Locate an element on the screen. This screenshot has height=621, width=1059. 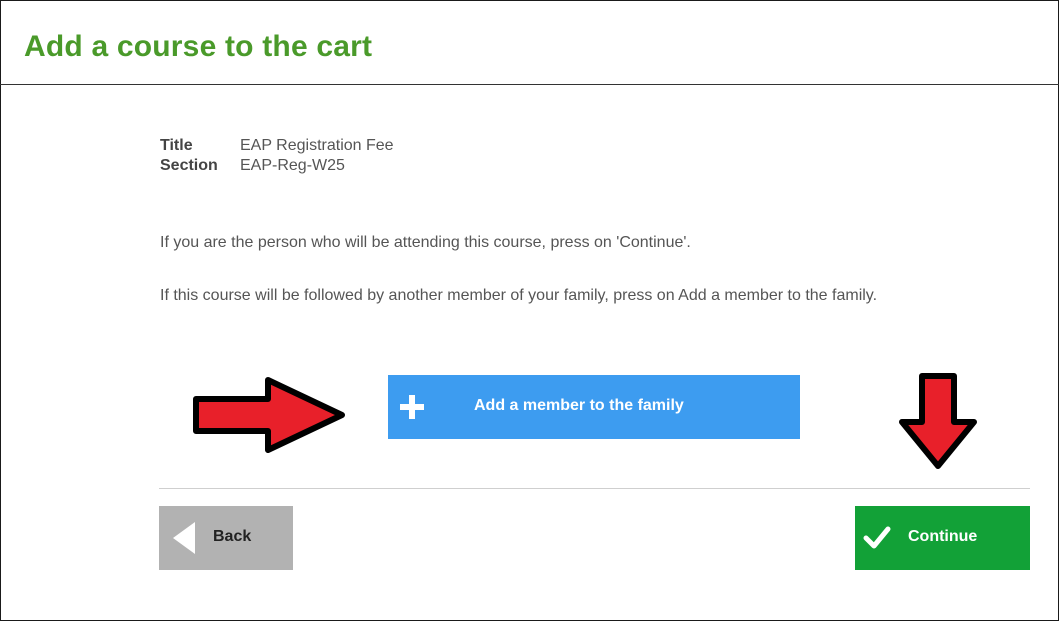
continue-button: Continue is located at coordinates (942, 538).